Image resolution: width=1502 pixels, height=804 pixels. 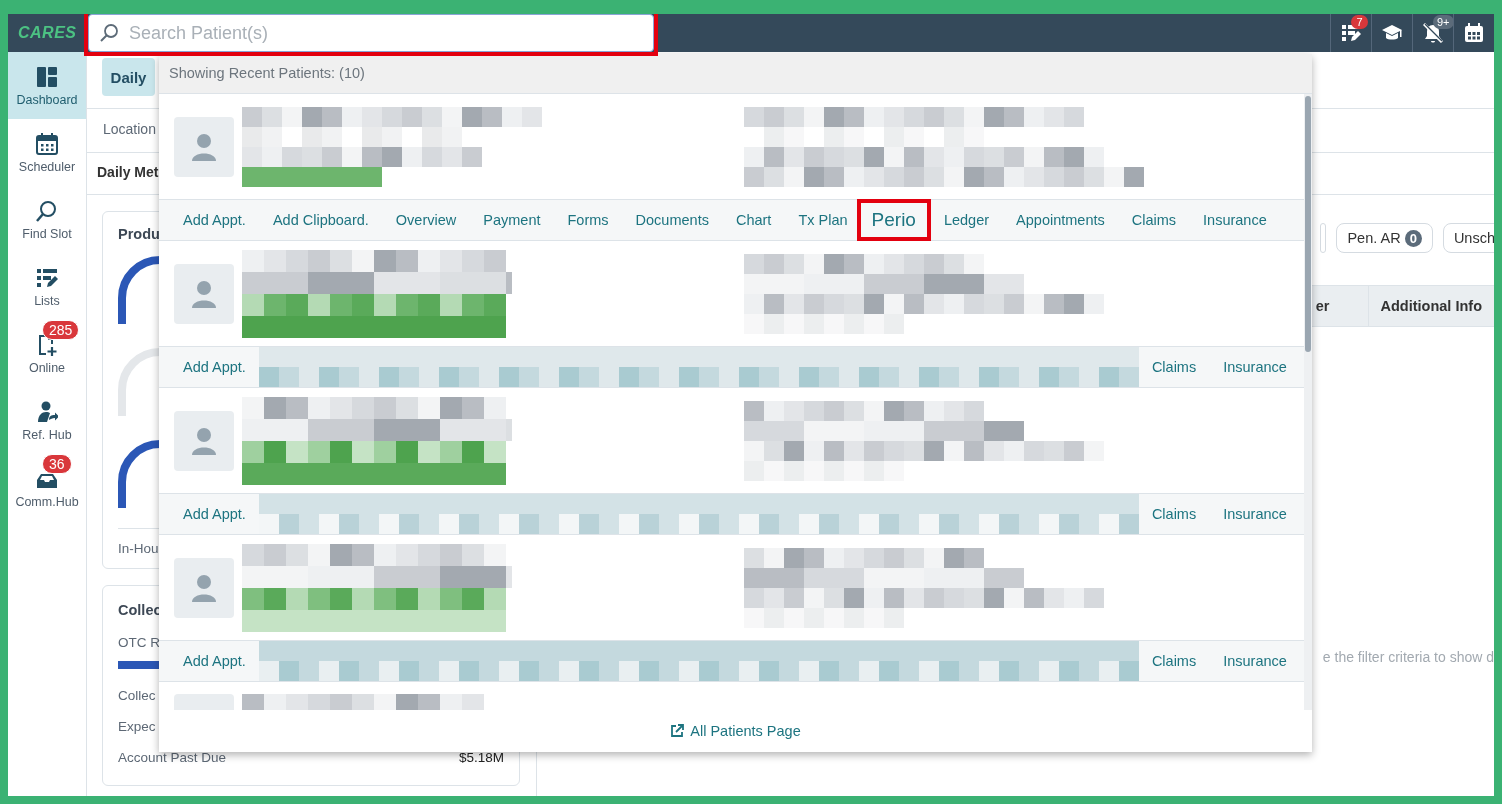 I want to click on person-share-icon, so click(x=47, y=411).